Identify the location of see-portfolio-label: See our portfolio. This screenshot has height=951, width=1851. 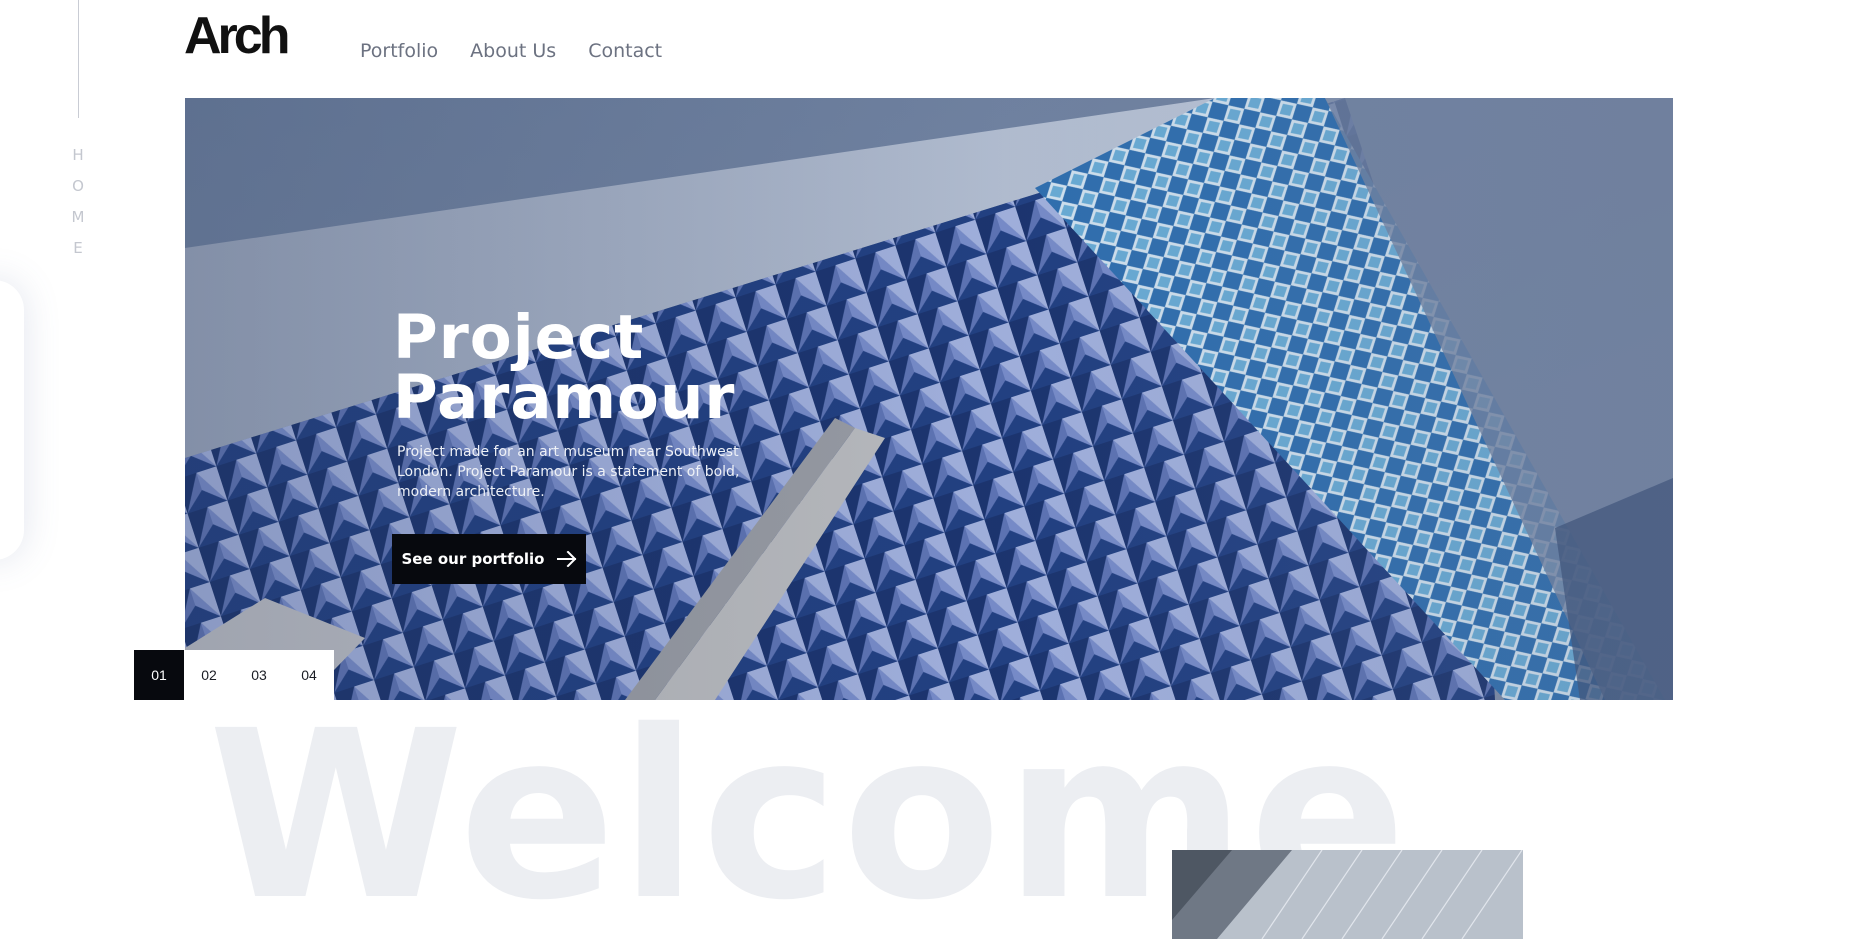
(473, 559).